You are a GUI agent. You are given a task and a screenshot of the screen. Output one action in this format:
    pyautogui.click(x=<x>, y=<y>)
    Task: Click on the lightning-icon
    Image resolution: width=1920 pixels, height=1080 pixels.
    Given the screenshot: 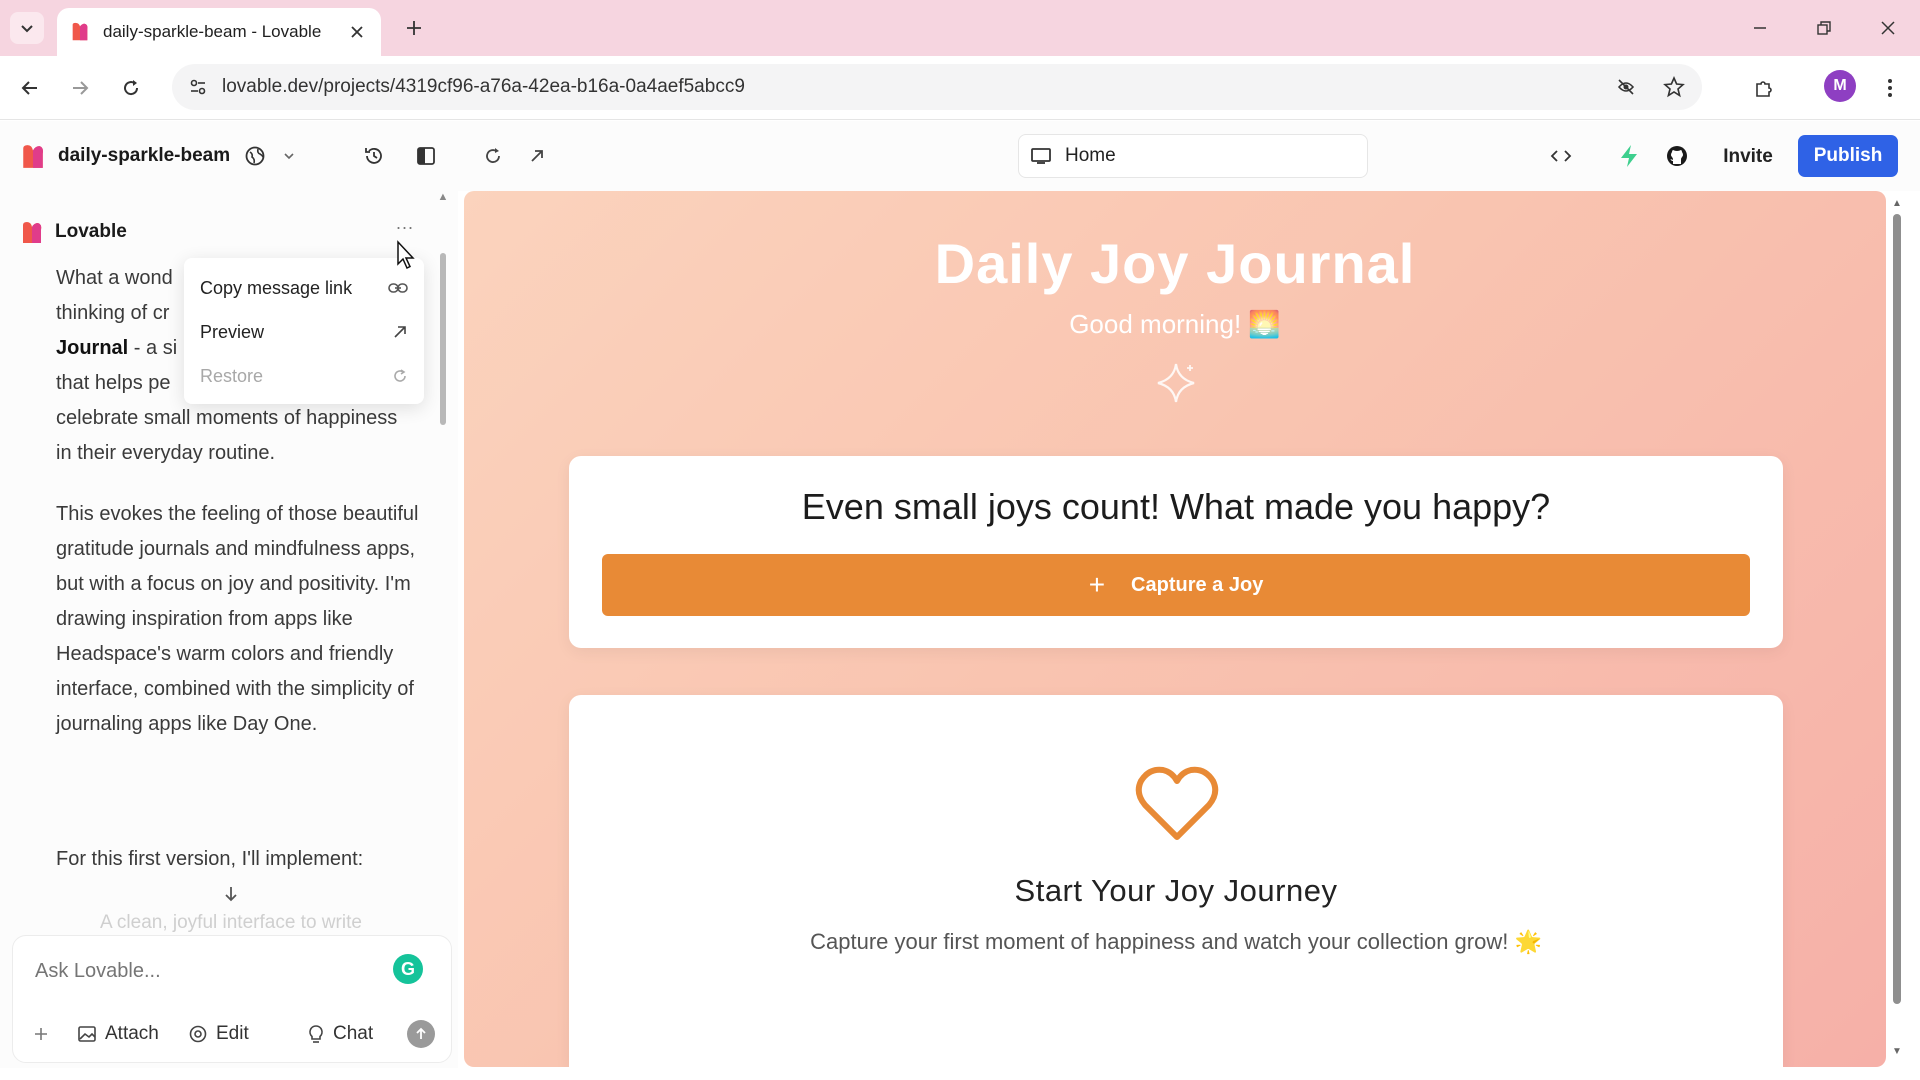 What is the action you would take?
    pyautogui.click(x=1629, y=156)
    